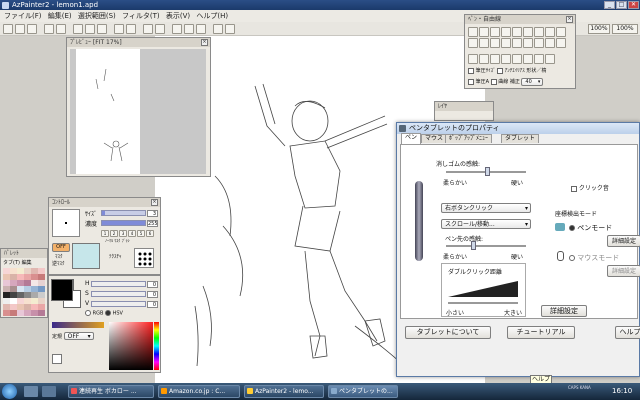 This screenshot has width=640, height=400. I want to click on menu-file: ファイル(F), so click(23, 16).